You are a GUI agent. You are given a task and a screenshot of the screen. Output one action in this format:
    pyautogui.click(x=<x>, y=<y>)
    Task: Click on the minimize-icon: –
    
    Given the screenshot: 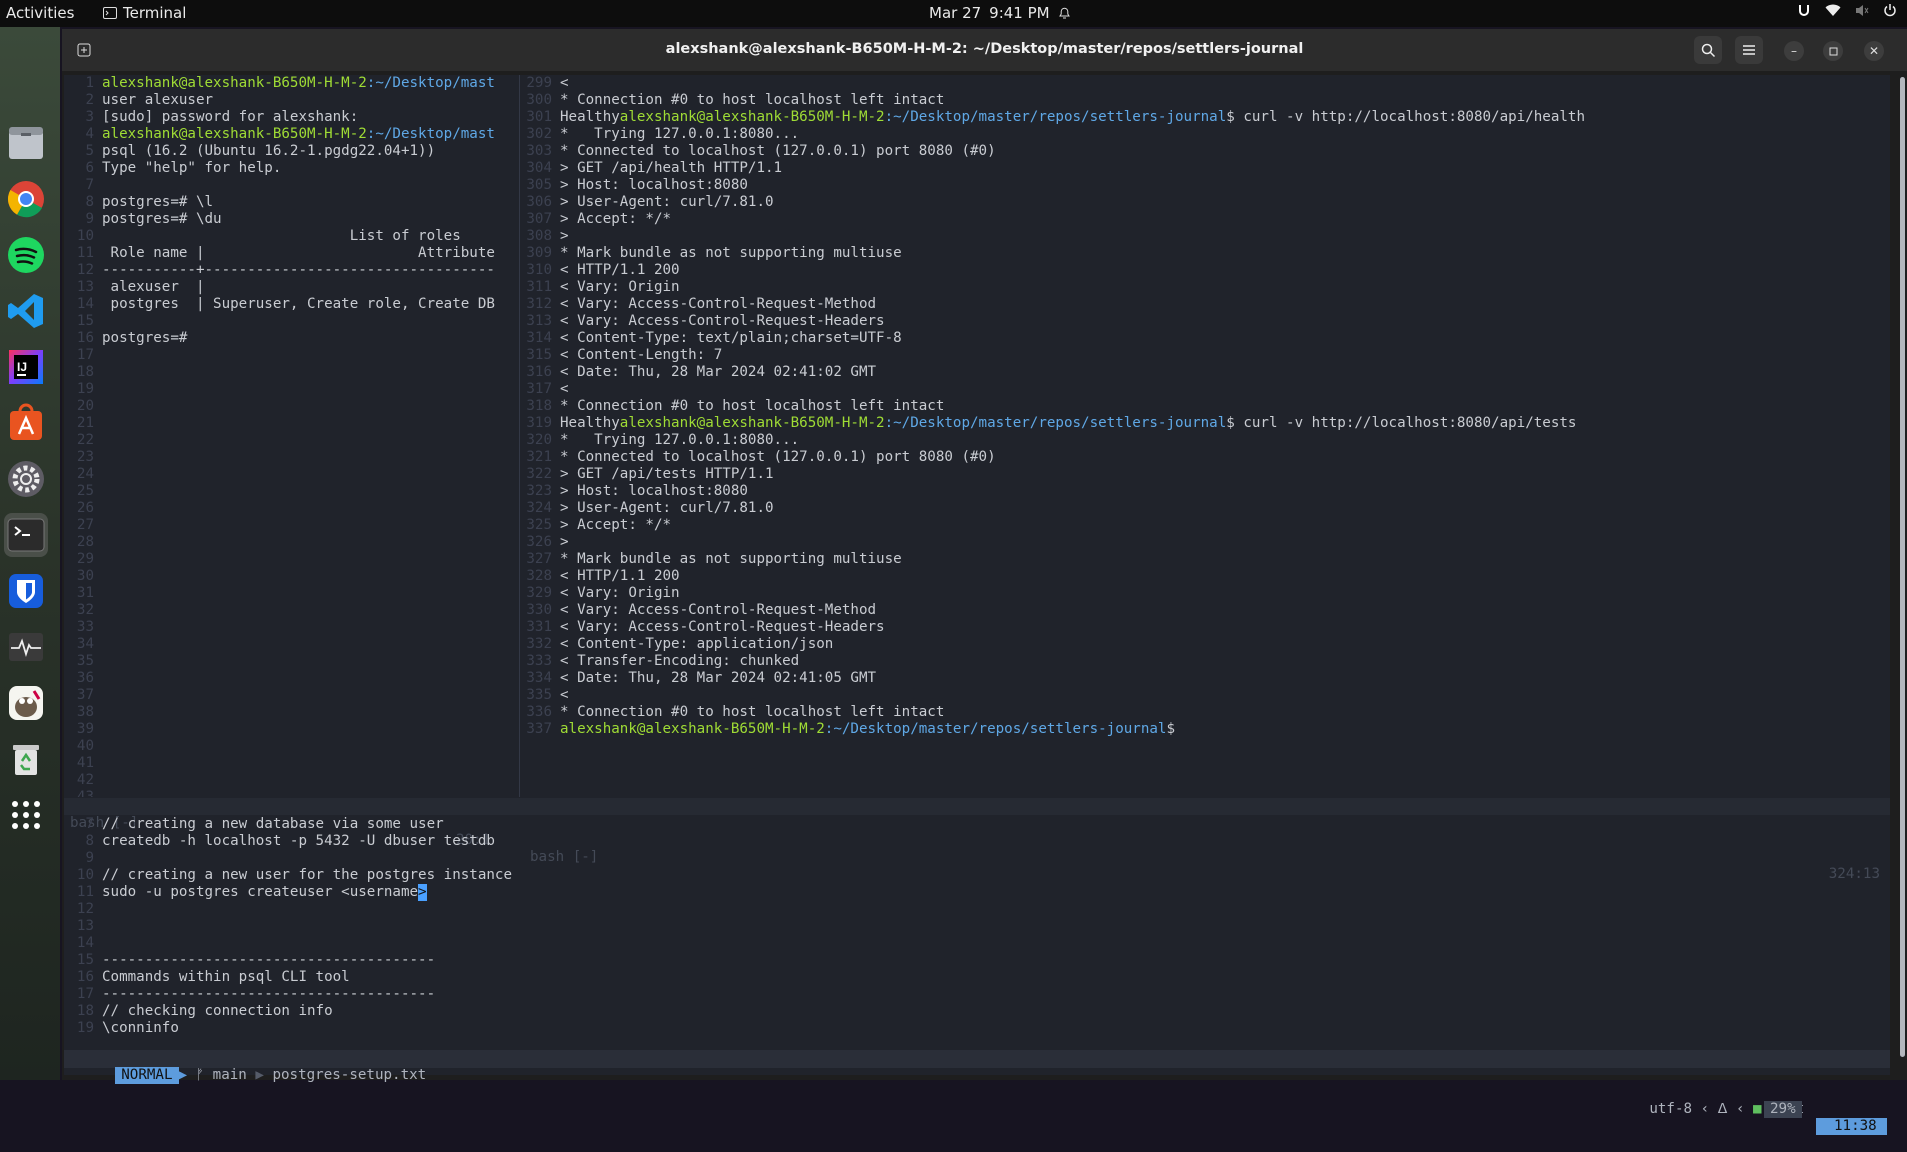 What is the action you would take?
    pyautogui.click(x=1794, y=51)
    